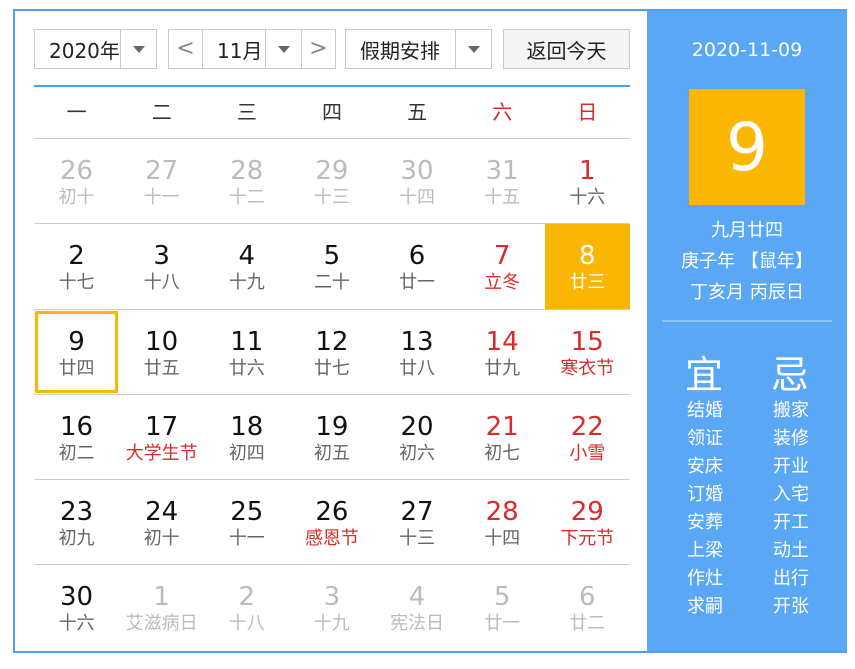 This screenshot has width=855, height=669. Describe the element at coordinates (791, 438) in the screenshot. I see `ji-item: 装修` at that location.